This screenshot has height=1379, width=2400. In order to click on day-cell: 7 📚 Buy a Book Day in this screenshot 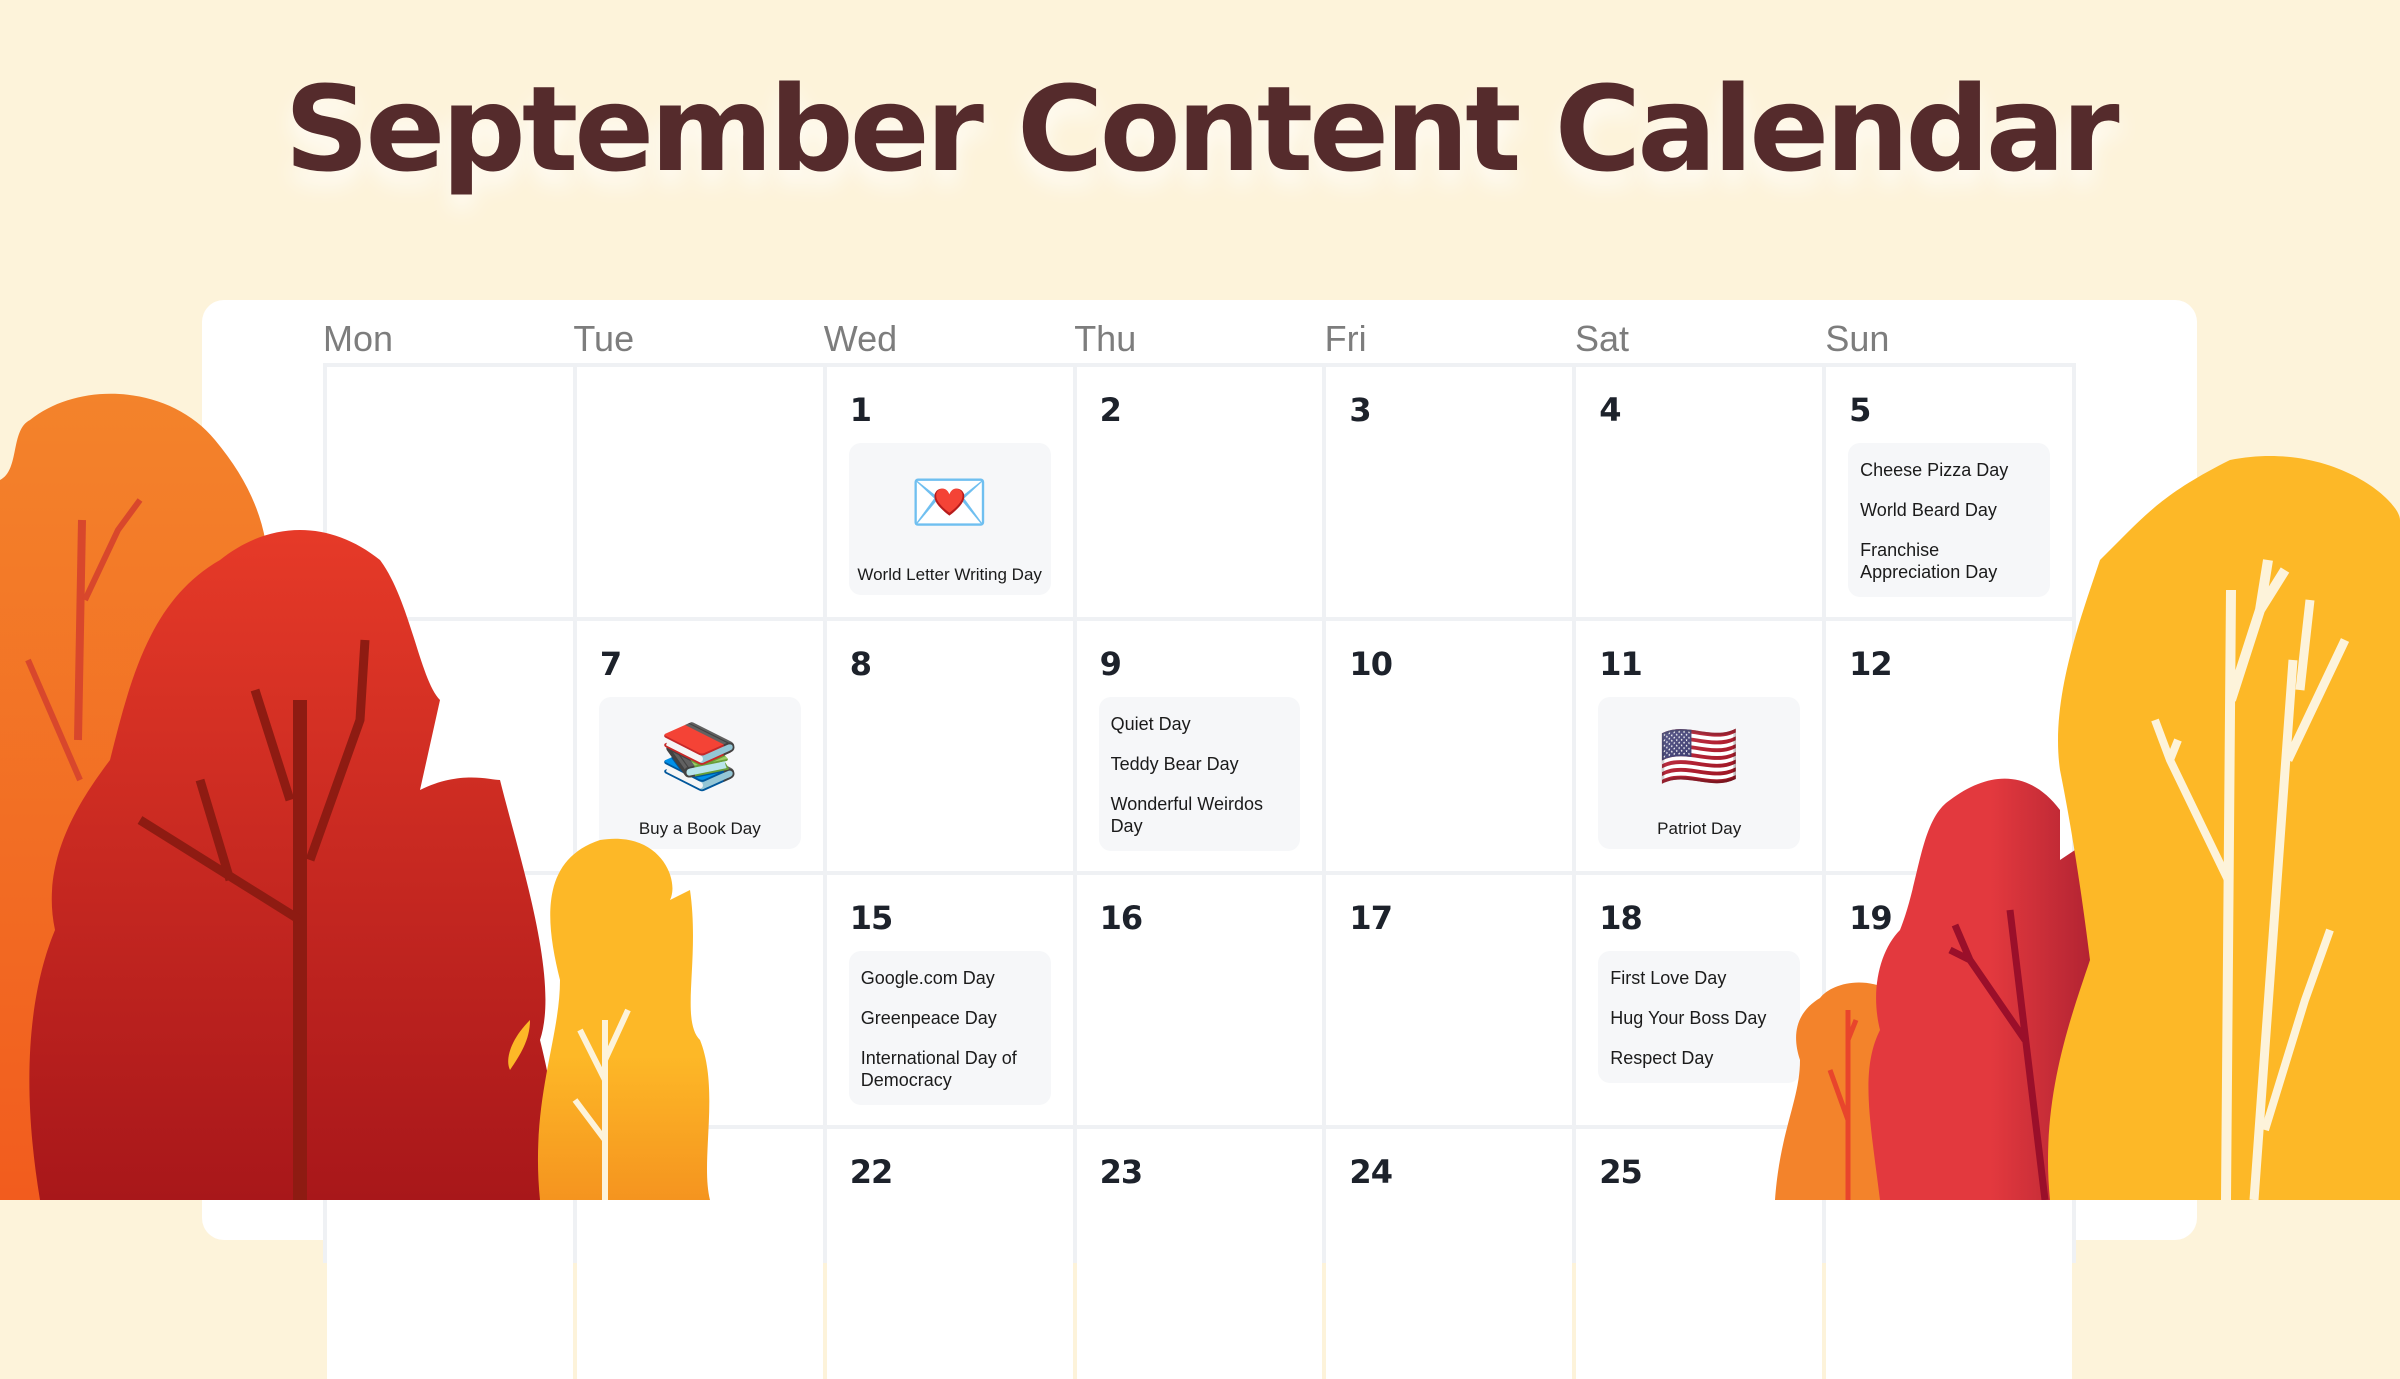, I will do `click(699, 746)`.